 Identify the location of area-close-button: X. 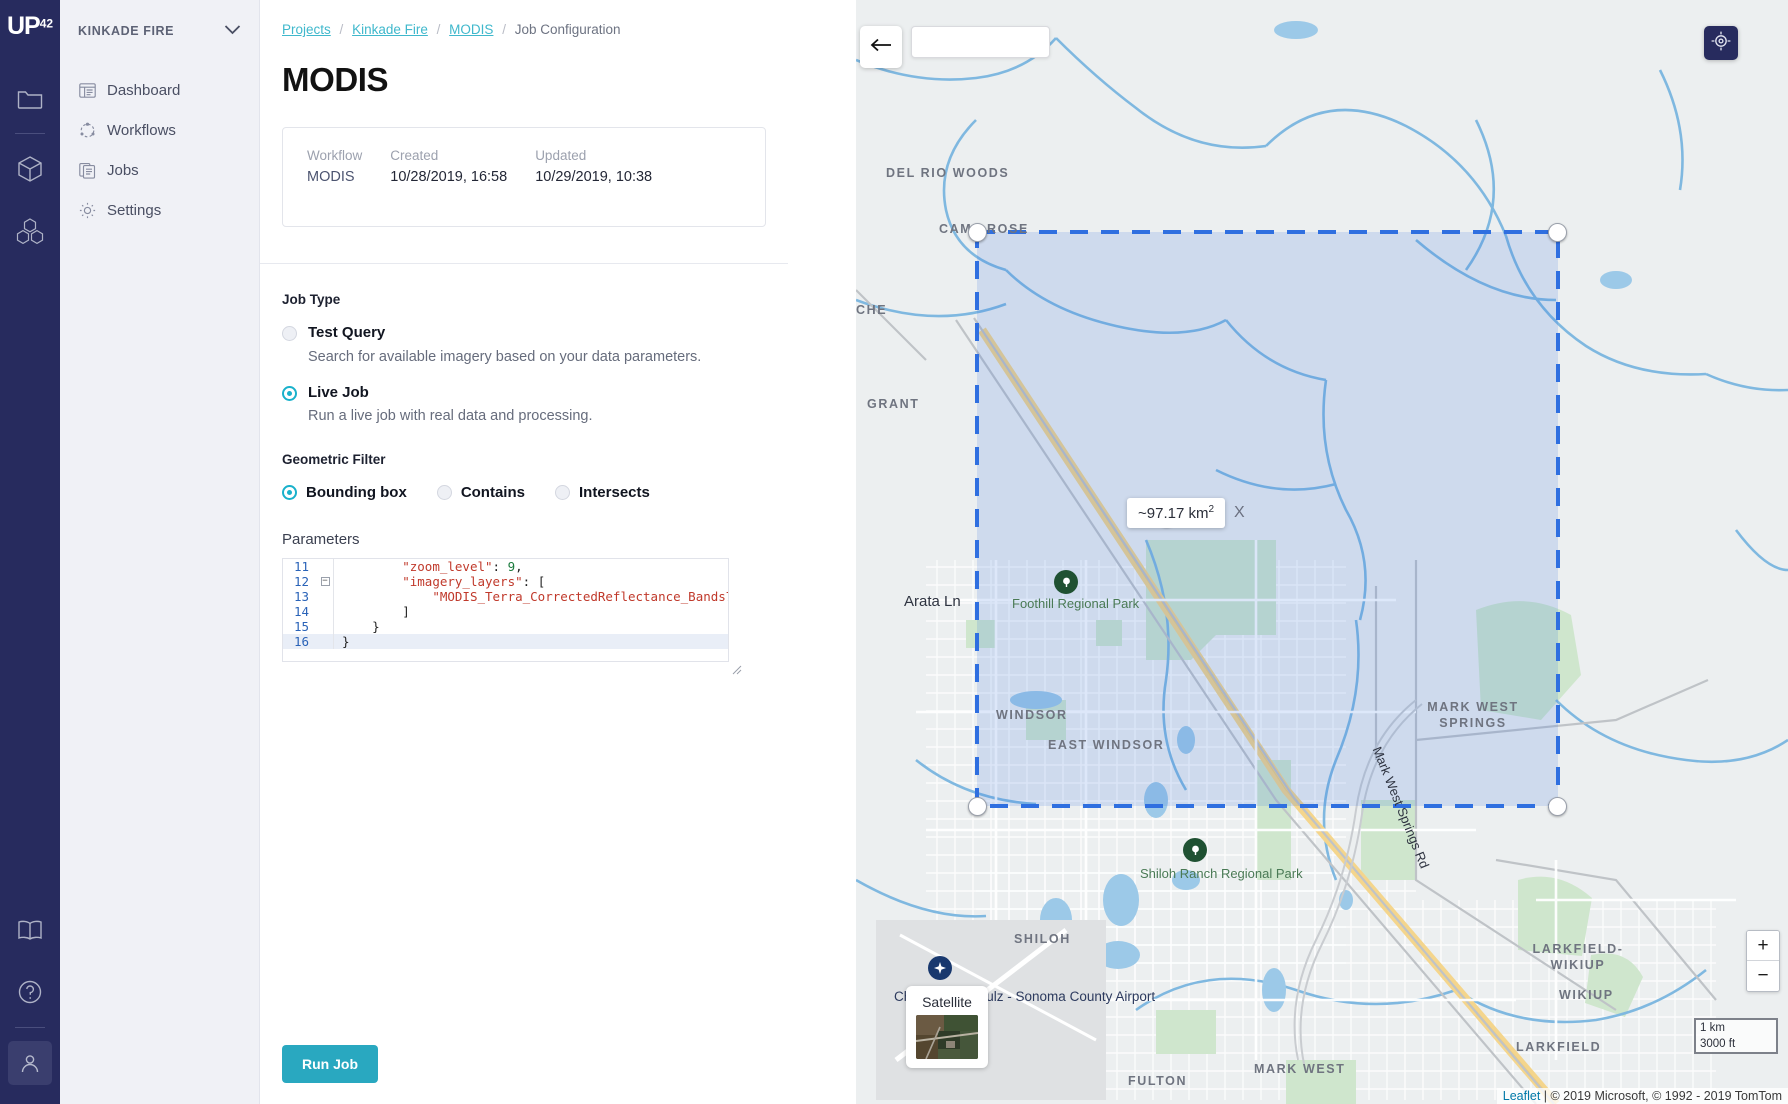
(1239, 513).